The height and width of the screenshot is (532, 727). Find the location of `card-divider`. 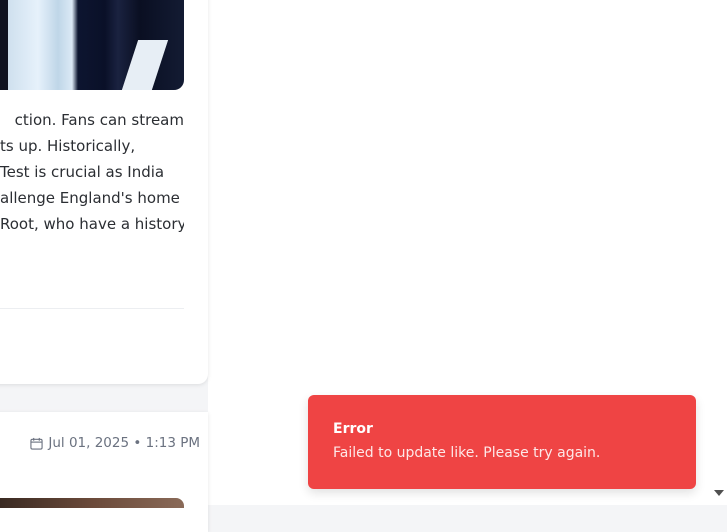

card-divider is located at coordinates (92, 308).